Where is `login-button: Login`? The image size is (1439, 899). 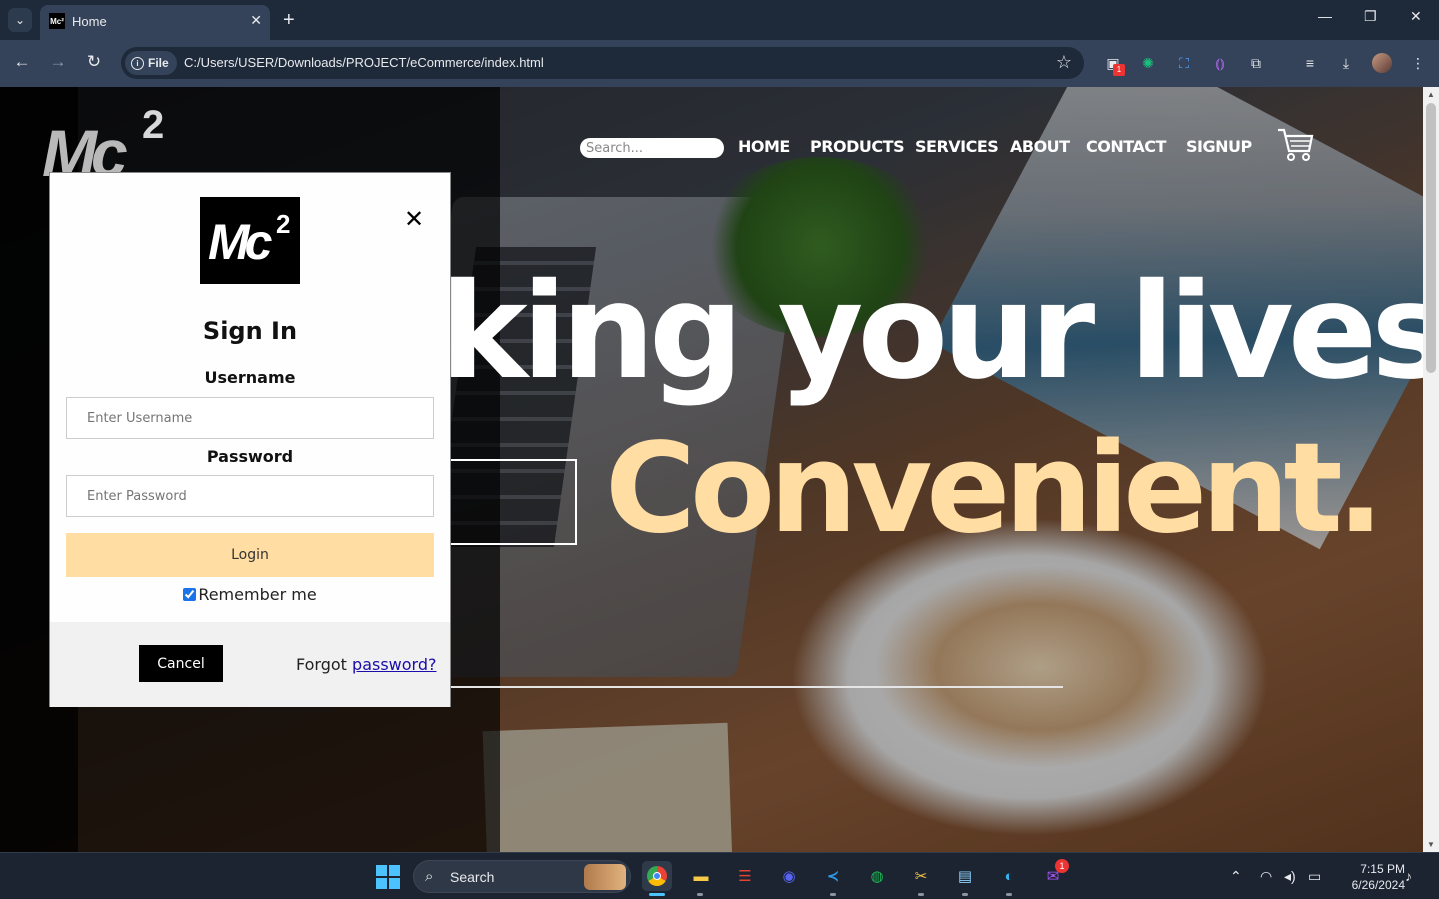
login-button: Login is located at coordinates (250, 555).